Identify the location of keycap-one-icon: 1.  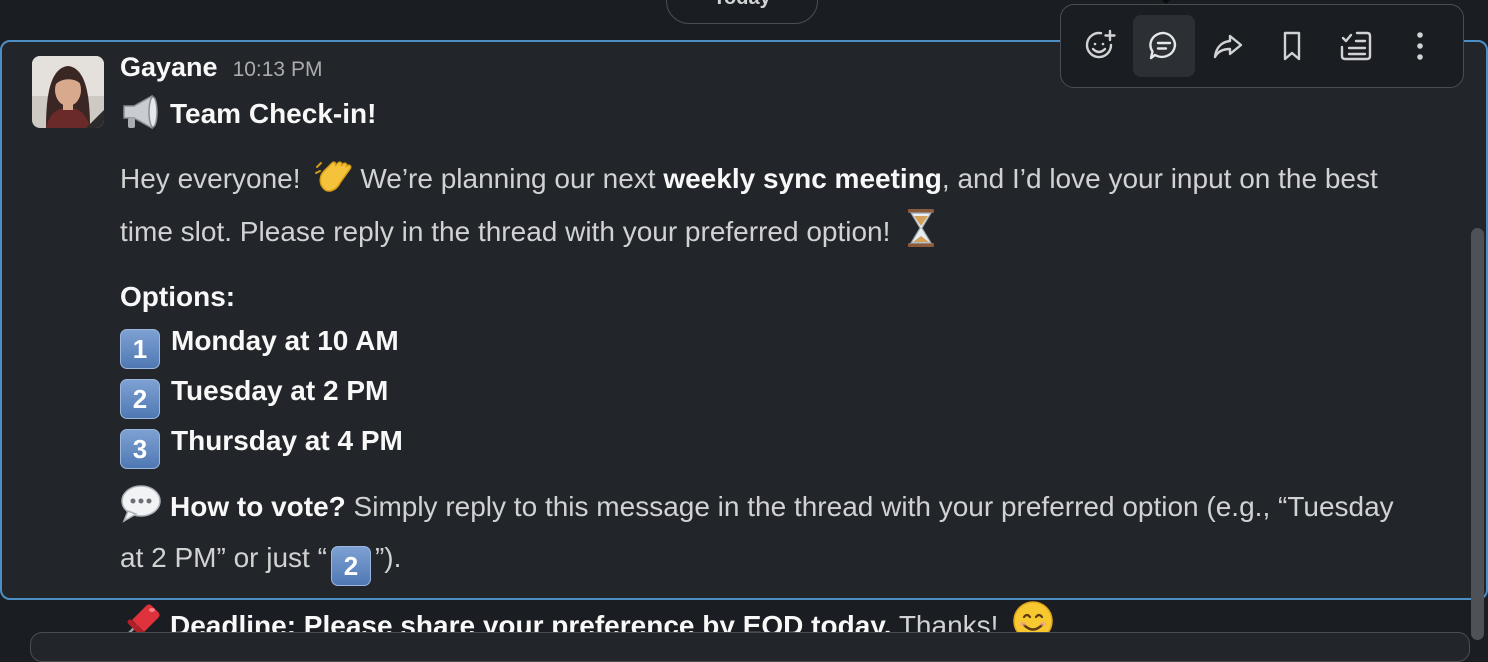
(140, 349).